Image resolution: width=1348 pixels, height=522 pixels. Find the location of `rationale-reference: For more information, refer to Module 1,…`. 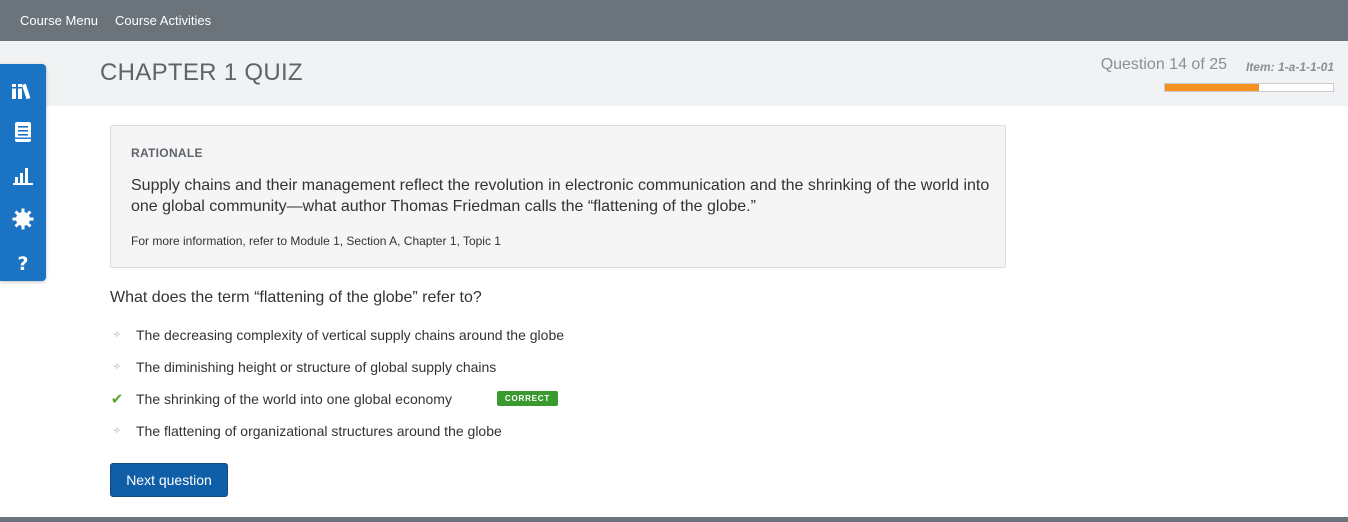

rationale-reference: For more information, refer to Module 1,… is located at coordinates (316, 241).